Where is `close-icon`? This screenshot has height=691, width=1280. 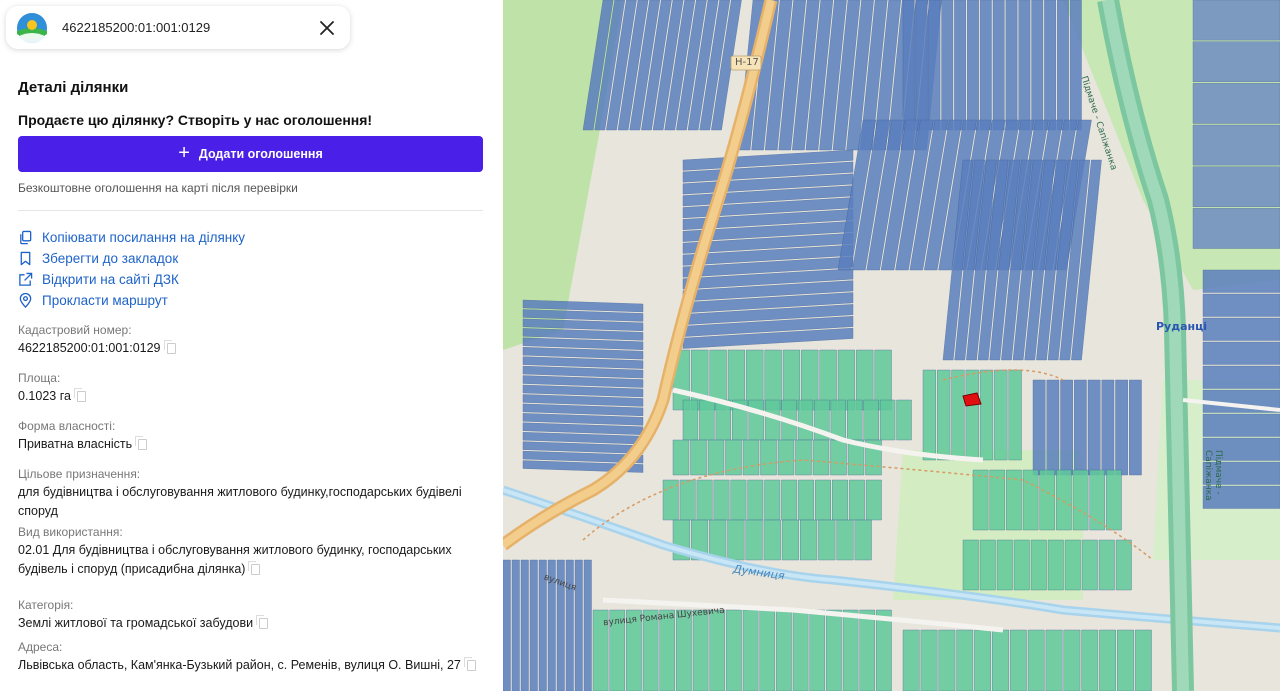
close-icon is located at coordinates (327, 27).